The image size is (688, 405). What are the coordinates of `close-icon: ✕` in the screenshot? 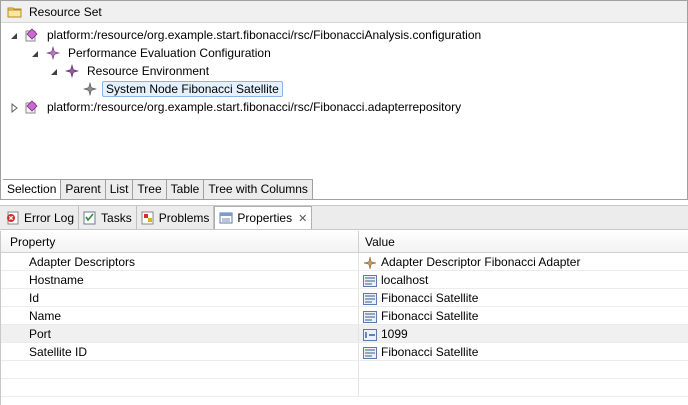 It's located at (302, 218).